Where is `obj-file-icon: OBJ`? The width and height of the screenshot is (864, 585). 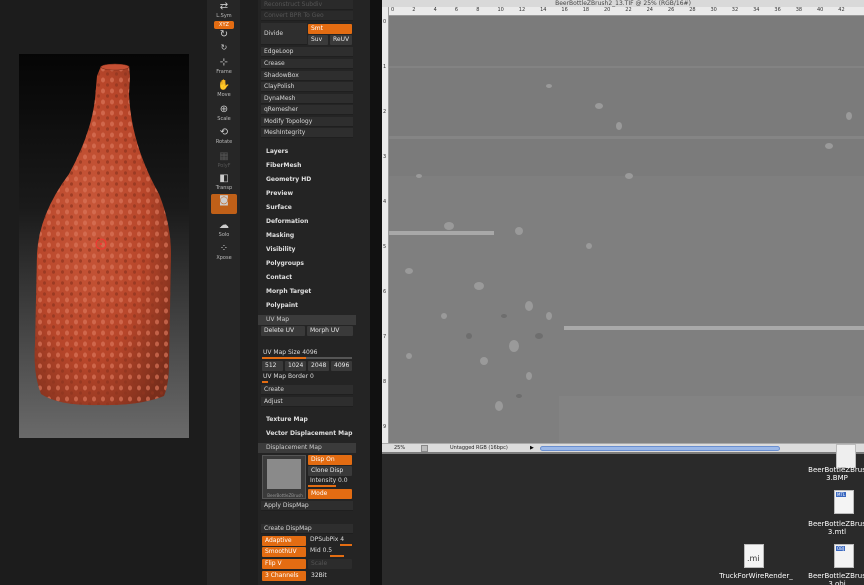
obj-file-icon: OBJ is located at coordinates (844, 556).